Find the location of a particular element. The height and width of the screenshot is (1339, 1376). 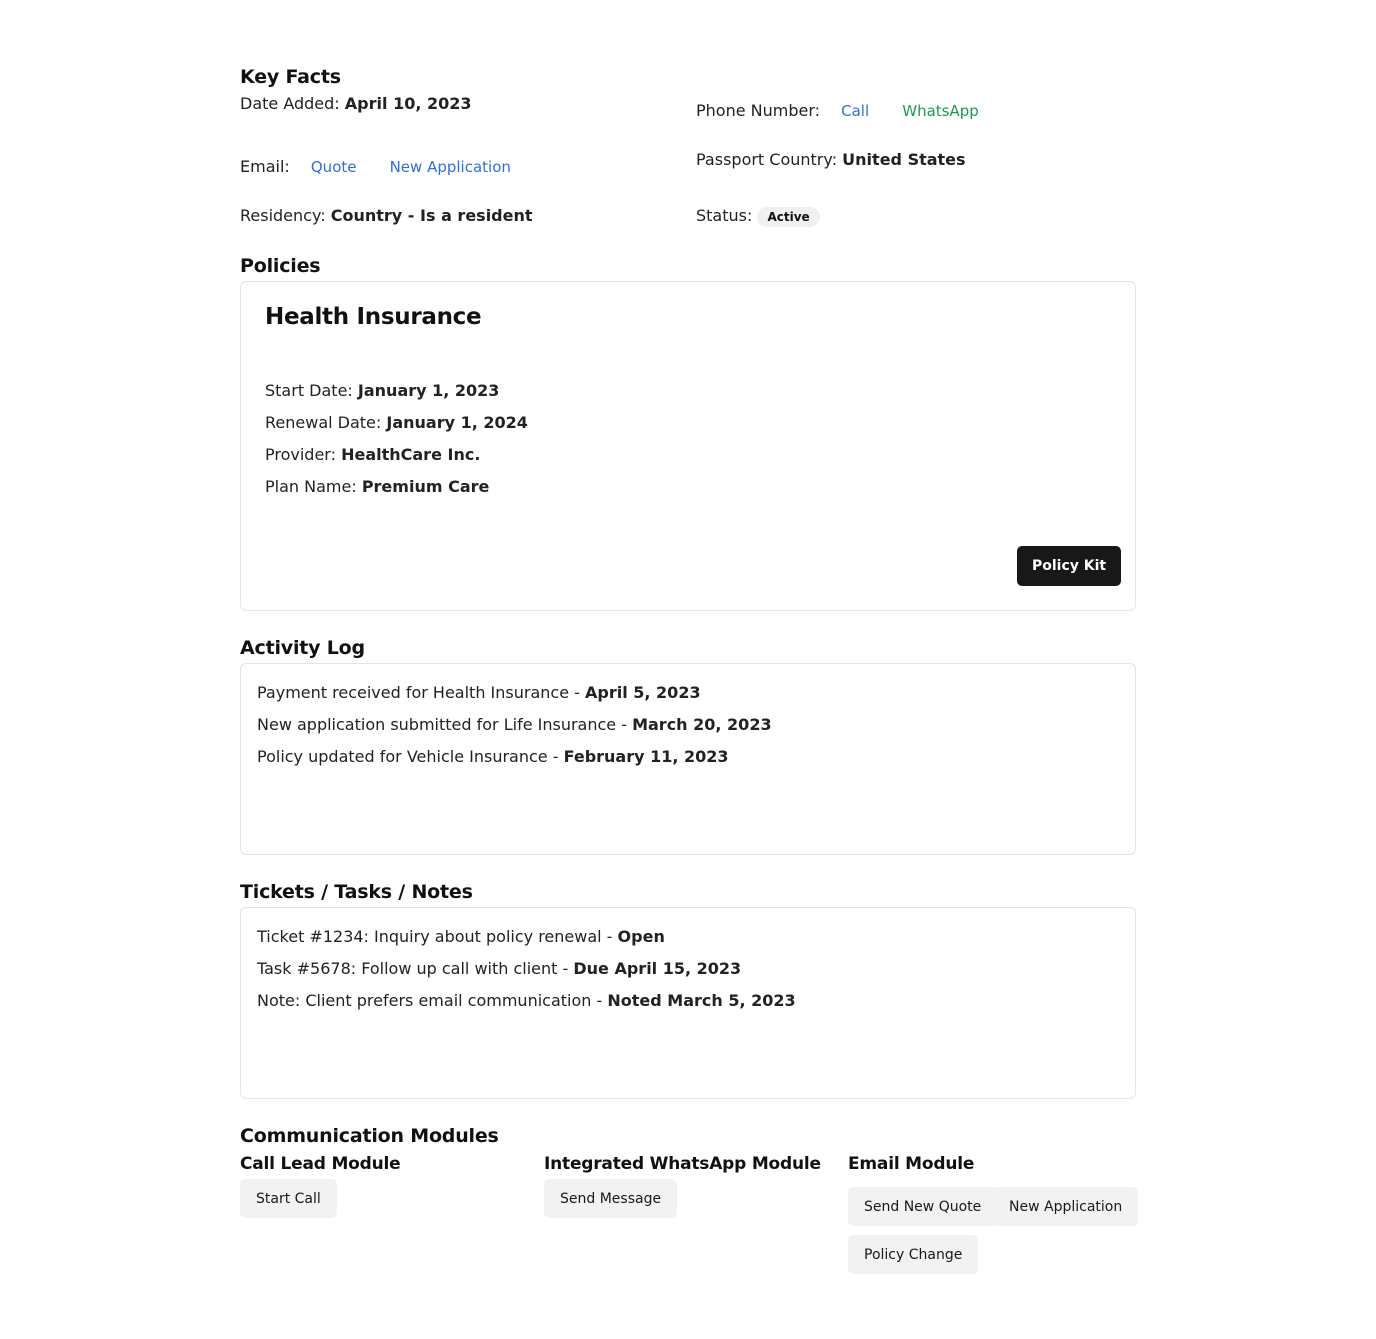

provider-label: Provider: is located at coordinates (300, 454).